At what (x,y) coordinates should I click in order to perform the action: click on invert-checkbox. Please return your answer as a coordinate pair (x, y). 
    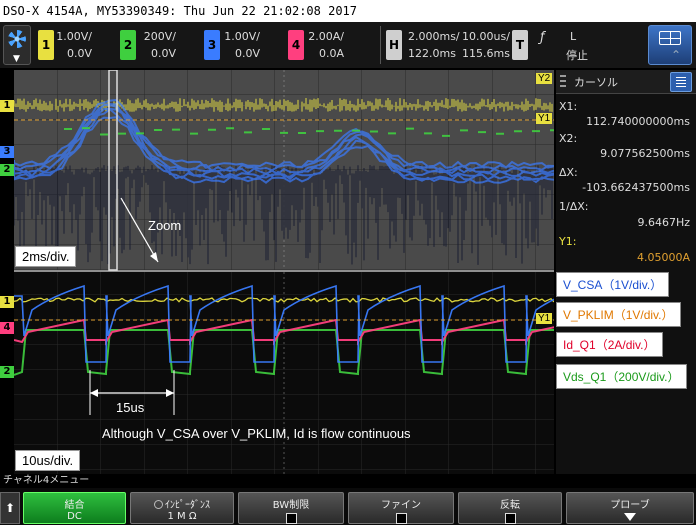
    Looking at the image, I should click on (510, 518).